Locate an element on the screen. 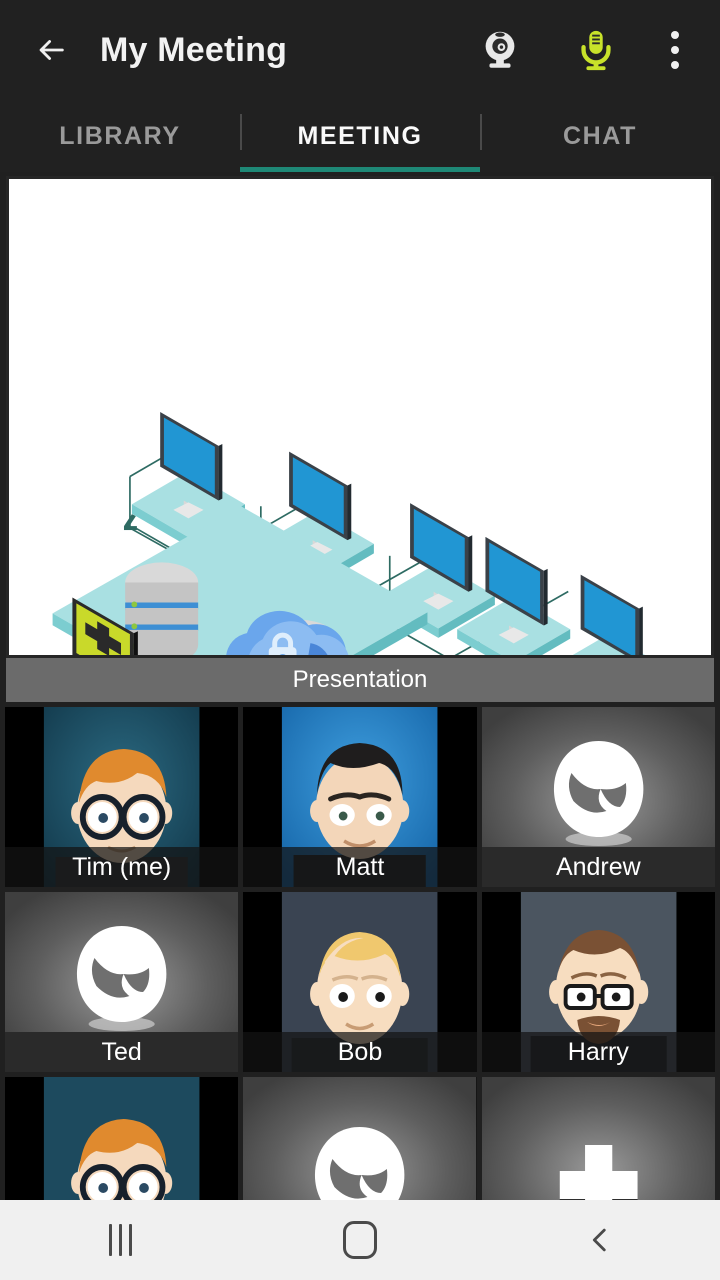 Image resolution: width=720 pixels, height=1280 pixels. participant-tile-matt: Matt is located at coordinates (360, 797).